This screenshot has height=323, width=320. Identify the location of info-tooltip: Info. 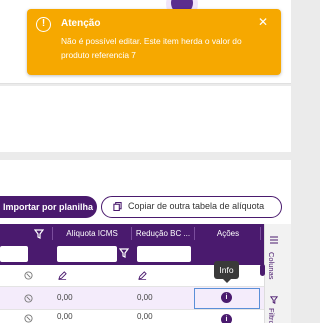
(226, 270).